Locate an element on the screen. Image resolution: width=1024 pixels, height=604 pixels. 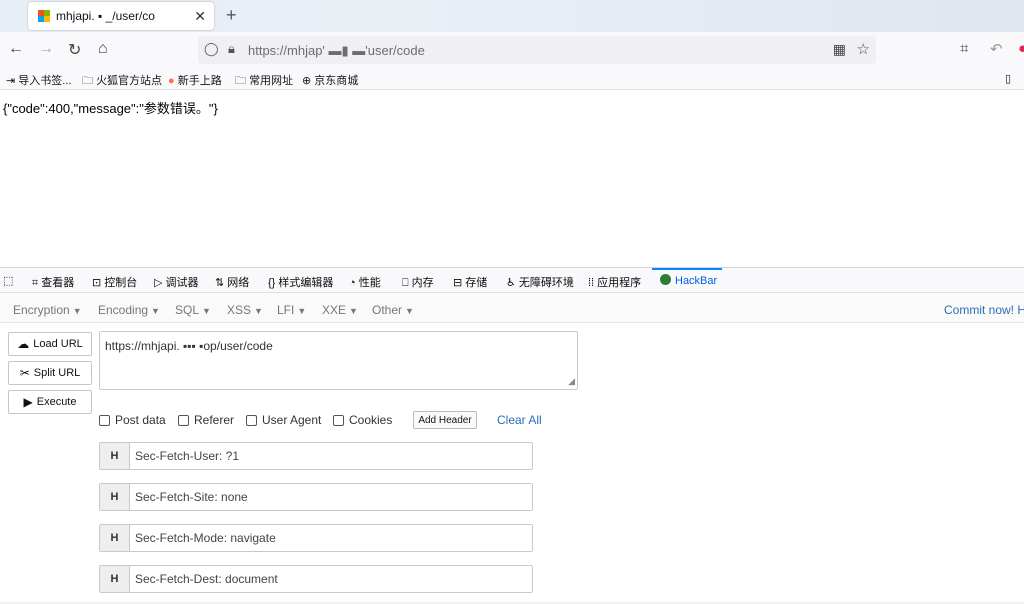
menu-xss: XSS ▼ is located at coordinates (245, 310).